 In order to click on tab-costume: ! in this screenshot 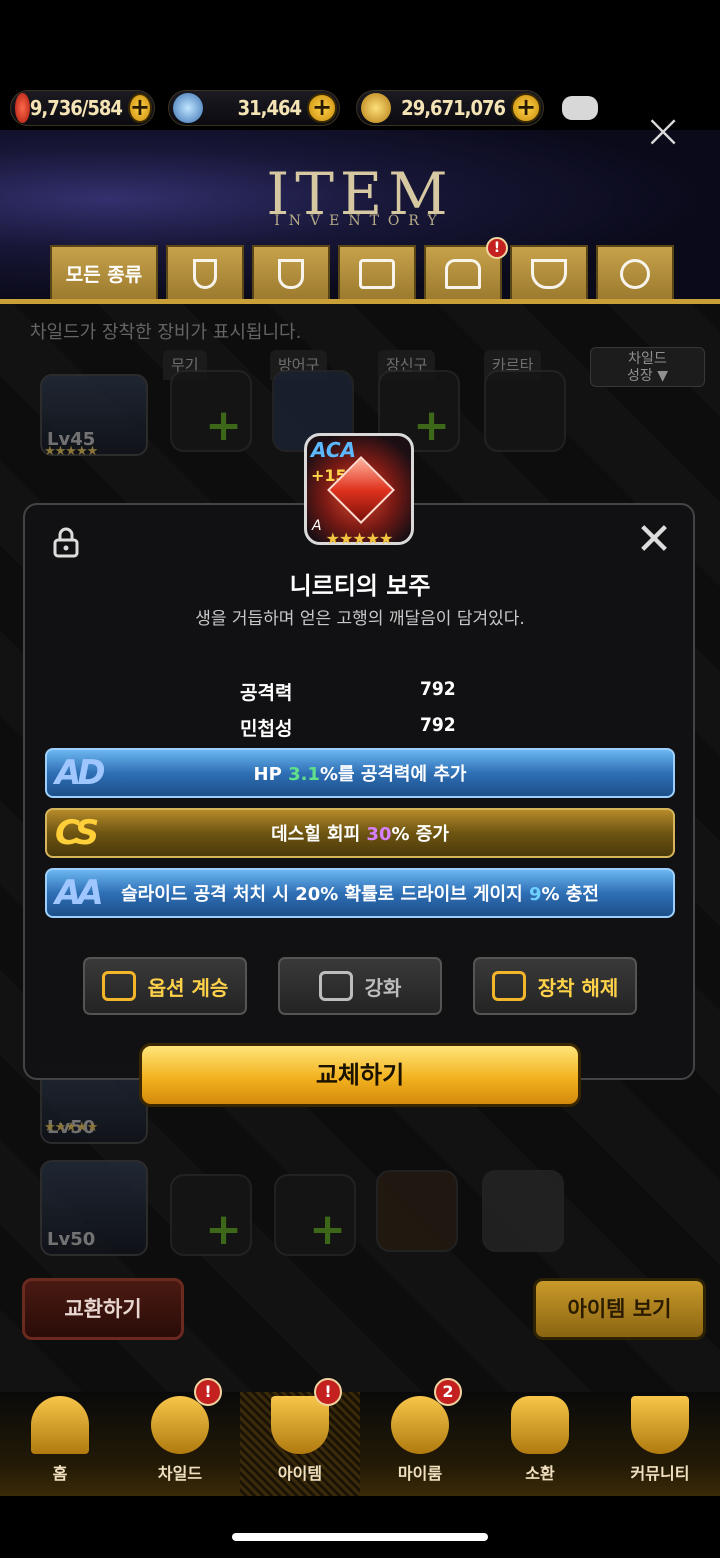, I will do `click(466, 268)`.